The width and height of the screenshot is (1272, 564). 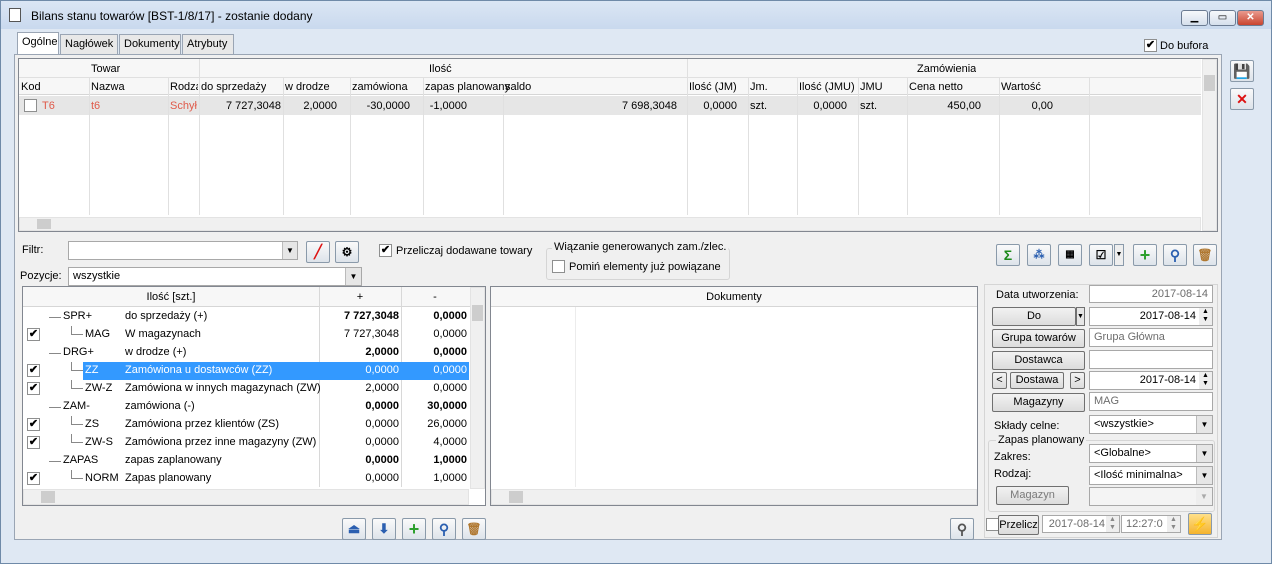 What do you see at coordinates (1151, 453) in the screenshot?
I see `zakres-select: <Globalne>` at bounding box center [1151, 453].